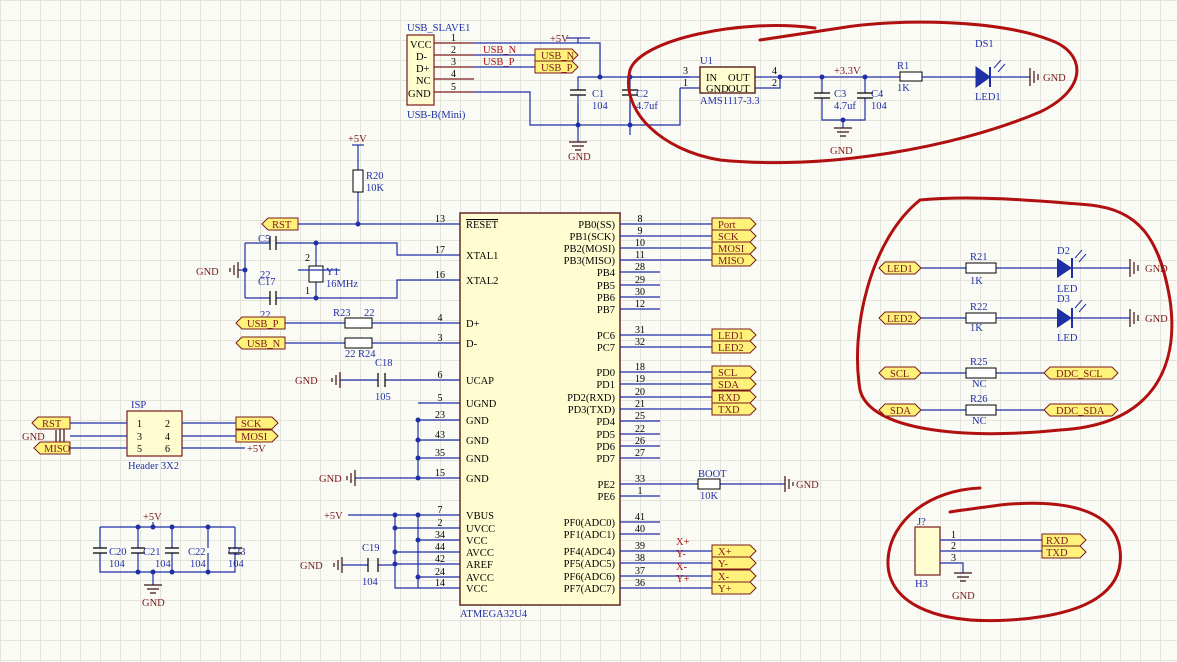 Image resolution: width=1177 pixels, height=662 pixels. Describe the element at coordinates (640, 267) in the screenshot. I see `mcu-pin-right-num: 28` at that location.